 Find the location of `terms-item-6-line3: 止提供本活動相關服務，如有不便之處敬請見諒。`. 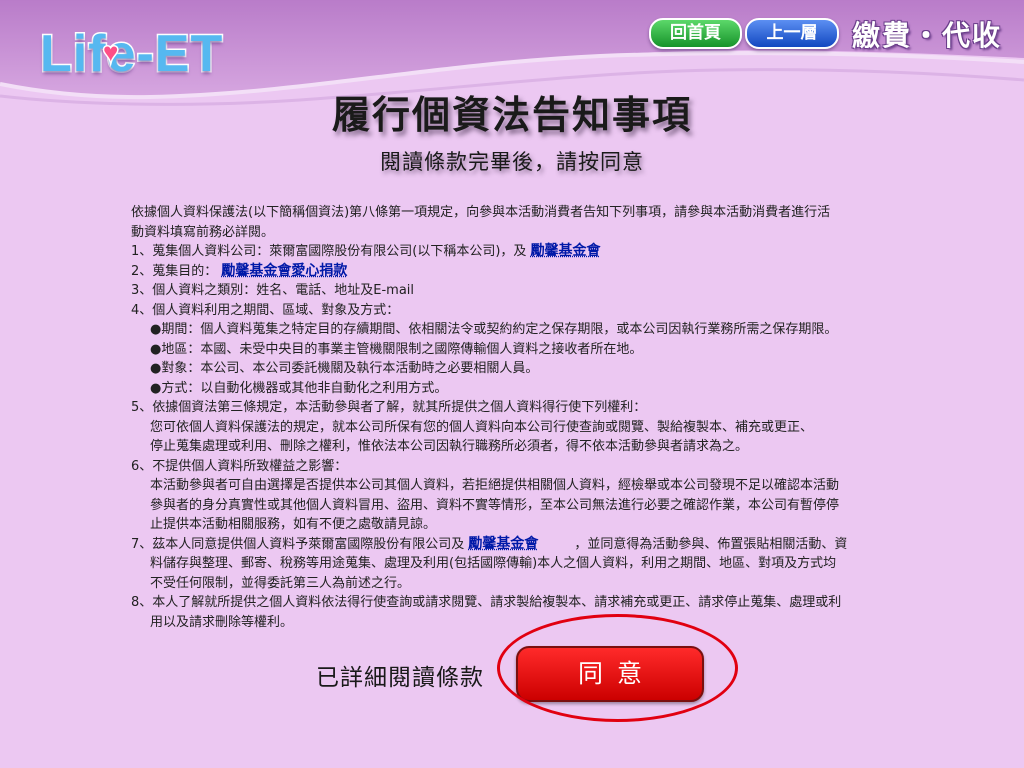

terms-item-6-line3: 止提供本活動相關服務，如有不便之處敬請見諒。 is located at coordinates (293, 524).